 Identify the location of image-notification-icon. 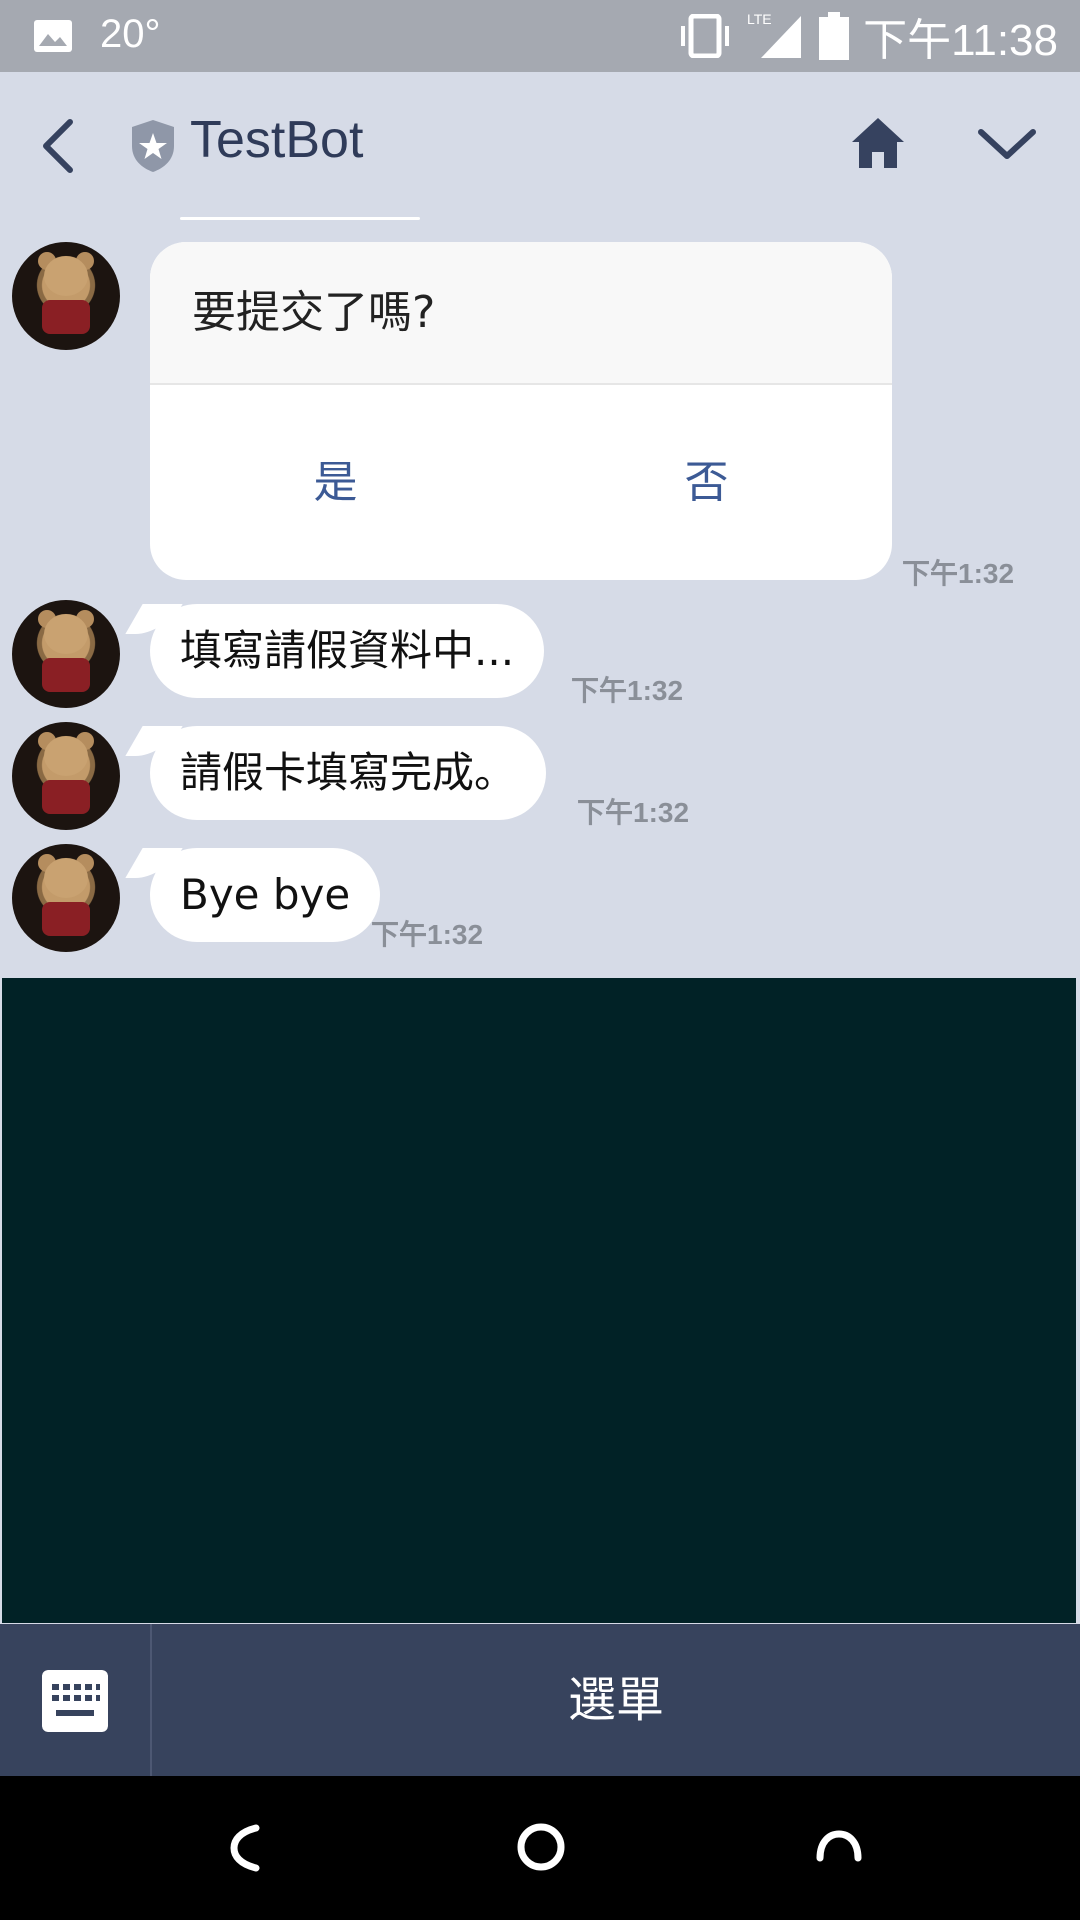
(53, 36).